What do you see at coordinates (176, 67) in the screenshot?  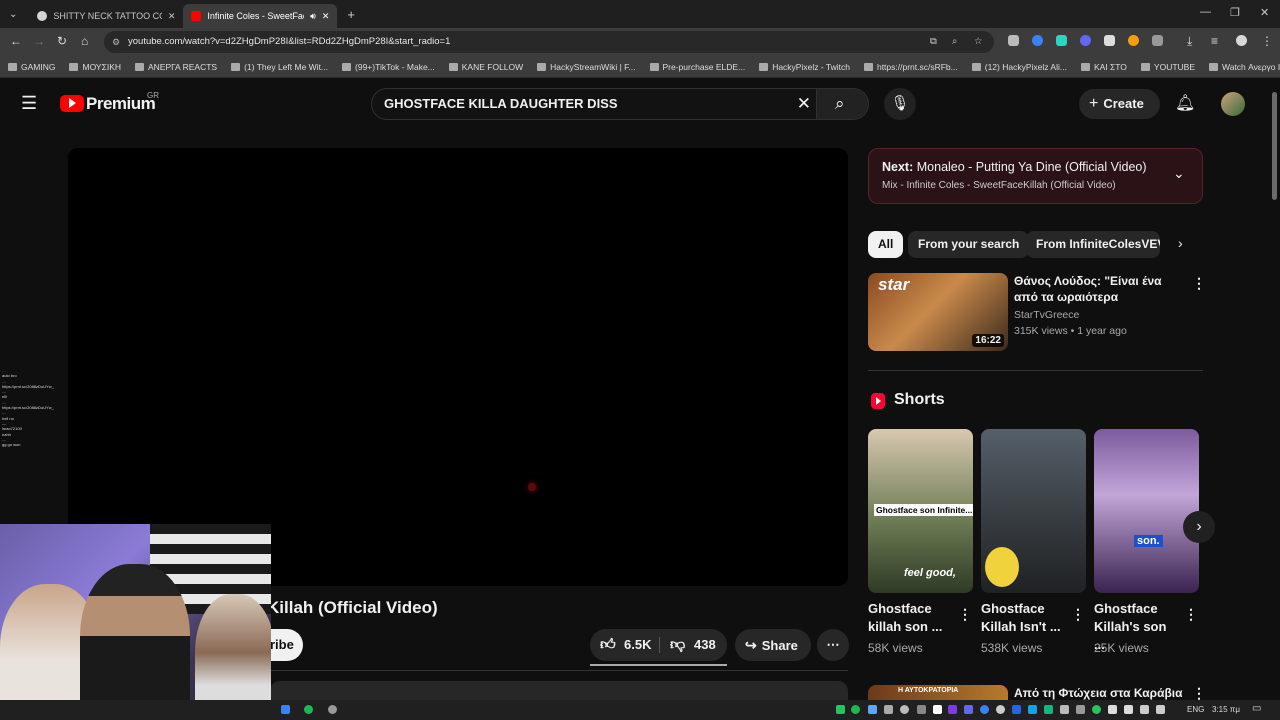 I see `bookmark-folder: ΑΝΕΡΓΑ REACTS` at bounding box center [176, 67].